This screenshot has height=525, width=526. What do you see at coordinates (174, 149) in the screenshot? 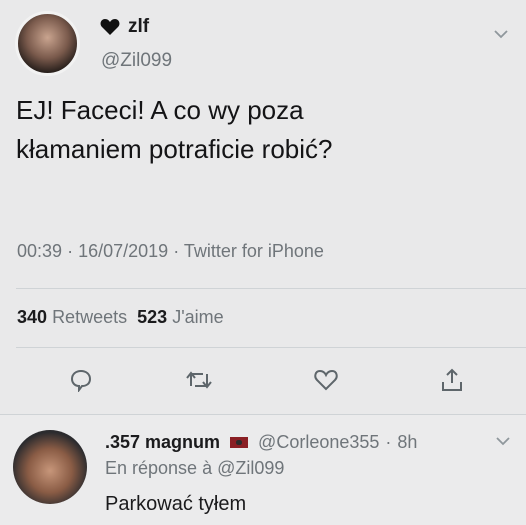
I see `tweet-text-line: kłamaniem potraficie robić?` at bounding box center [174, 149].